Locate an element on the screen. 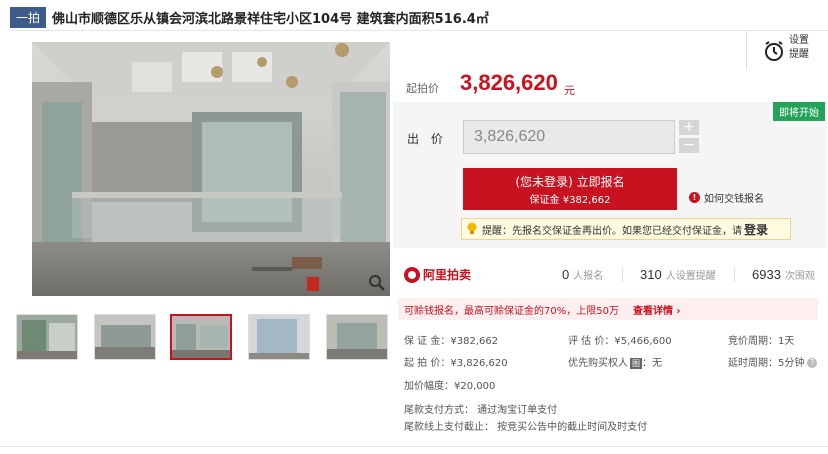  stats-row: 阿里拍卖 0 人报名 310 人设置提醒 6933 次围观 is located at coordinates (616, 275).